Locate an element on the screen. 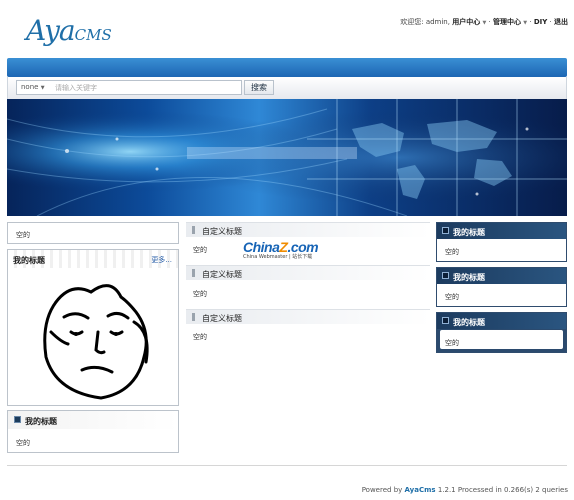 This screenshot has width=574, height=500. welcome-label: 欢迎您: is located at coordinates (412, 22).